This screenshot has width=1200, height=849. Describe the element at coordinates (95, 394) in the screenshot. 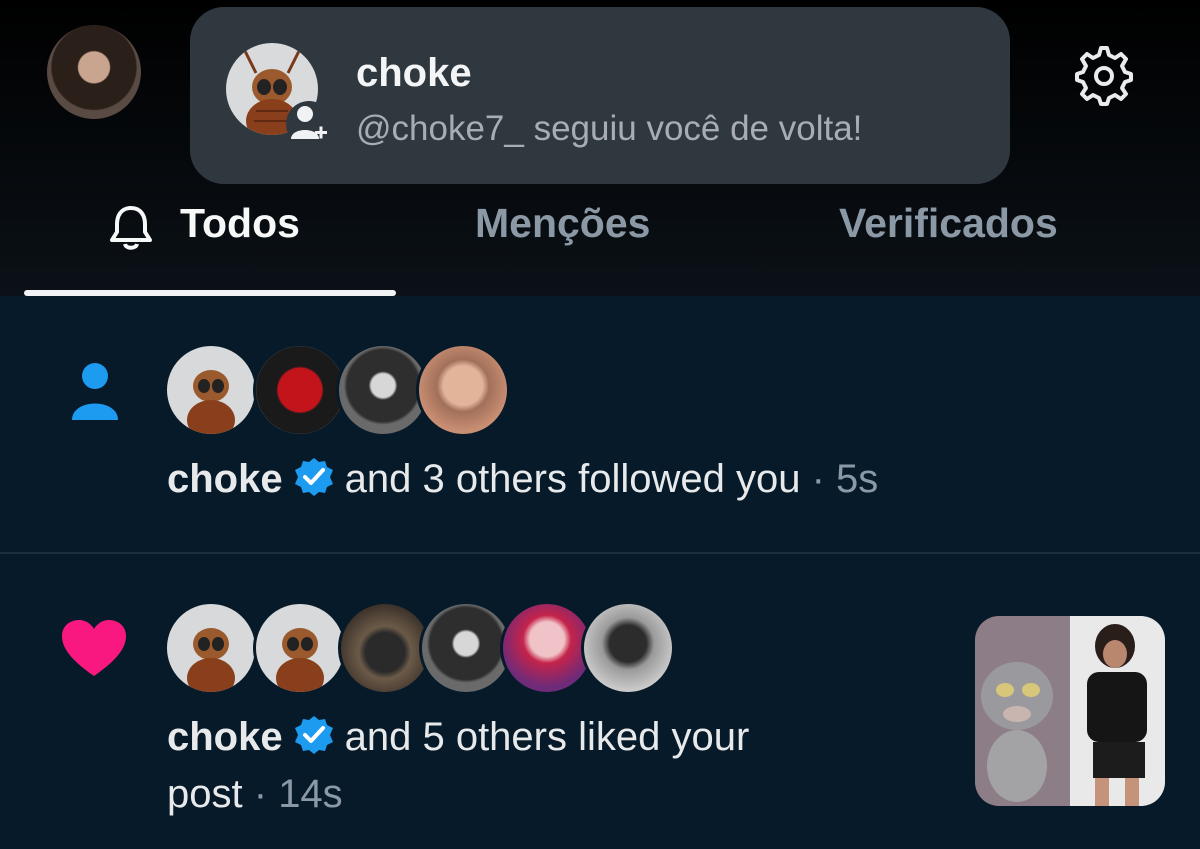

I see `person-icon` at that location.